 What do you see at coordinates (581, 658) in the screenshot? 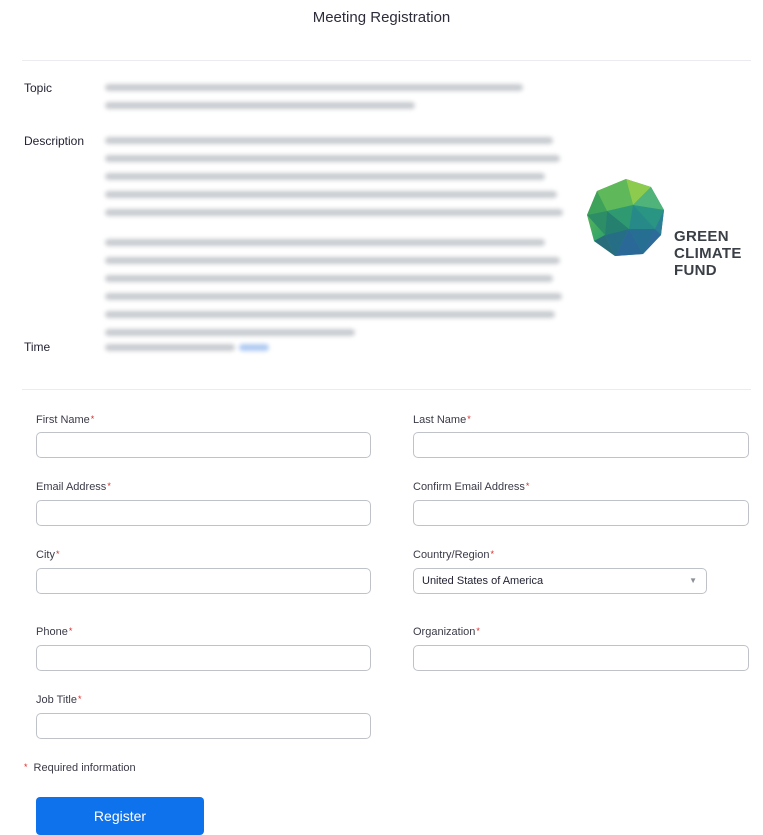
I see `organization-input` at bounding box center [581, 658].